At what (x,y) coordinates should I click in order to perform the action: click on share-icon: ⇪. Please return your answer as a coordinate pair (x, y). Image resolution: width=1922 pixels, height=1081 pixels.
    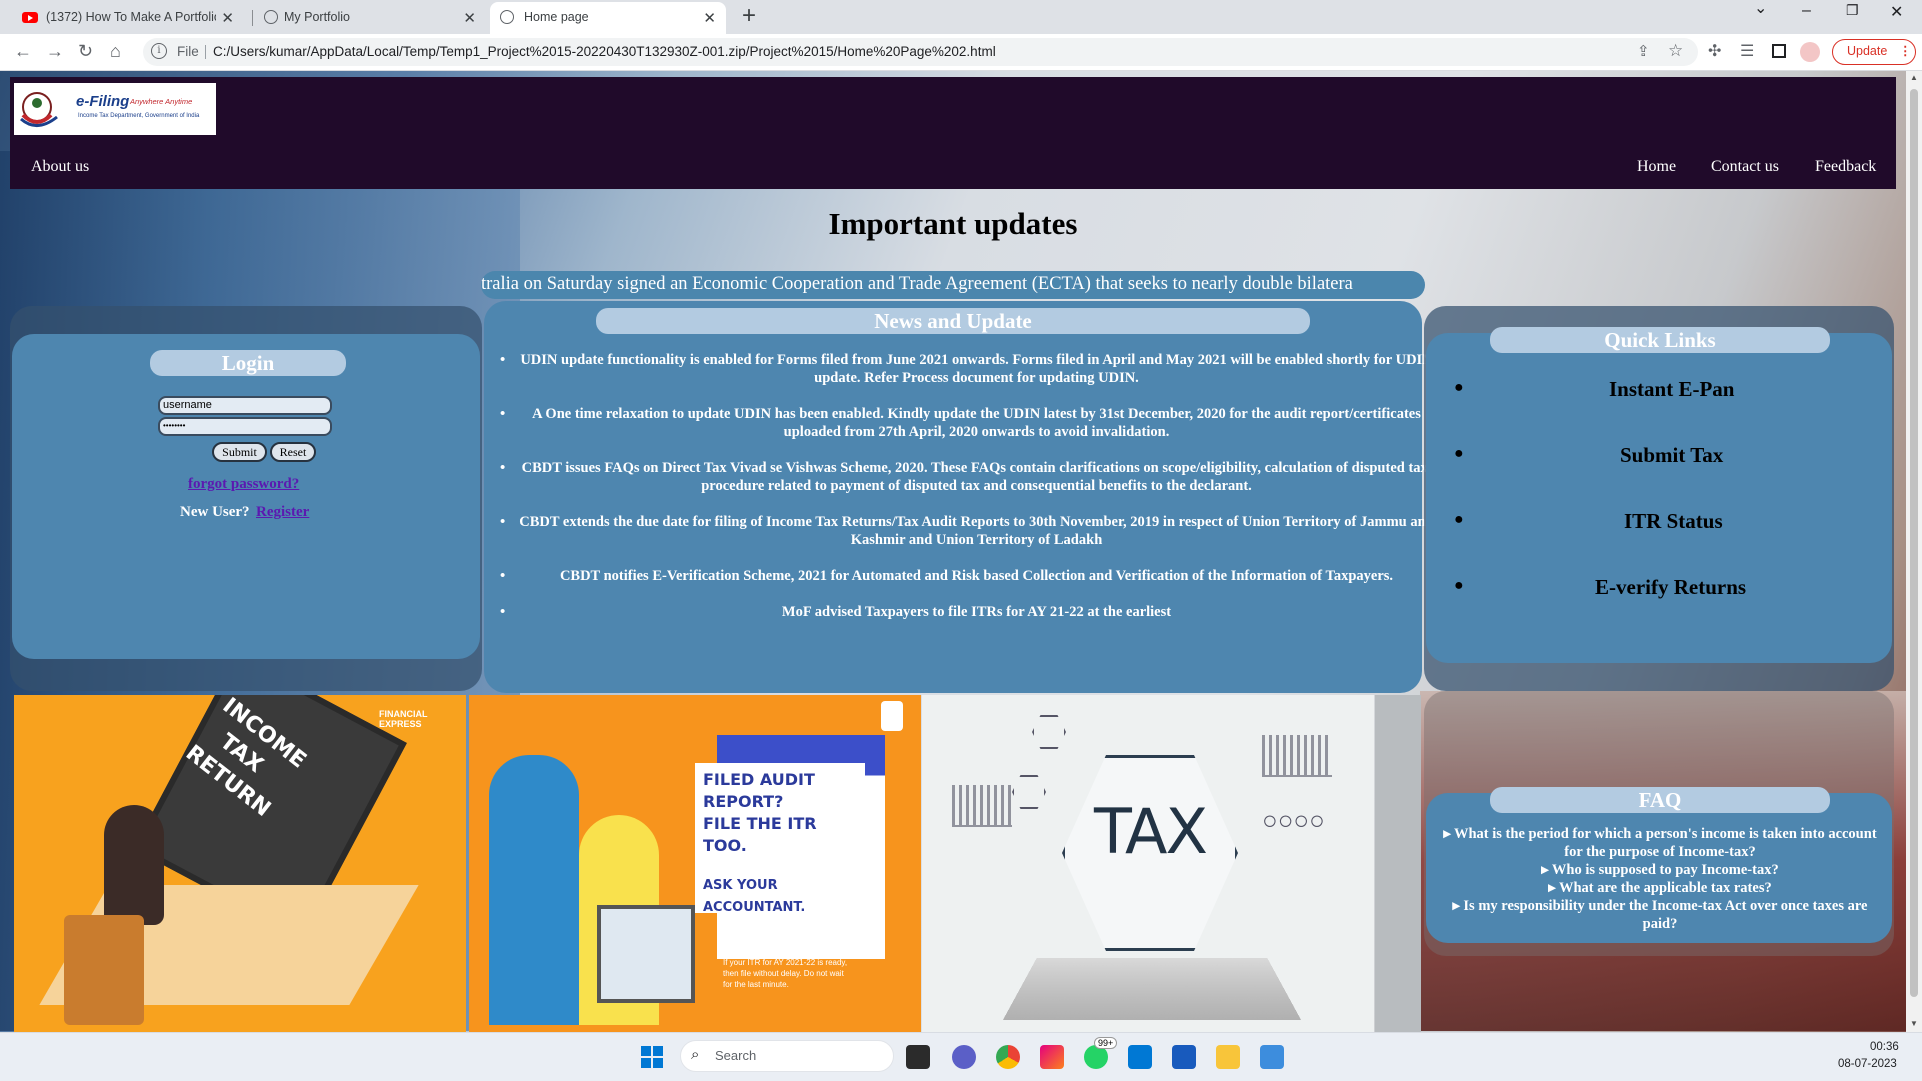
    Looking at the image, I should click on (1643, 51).